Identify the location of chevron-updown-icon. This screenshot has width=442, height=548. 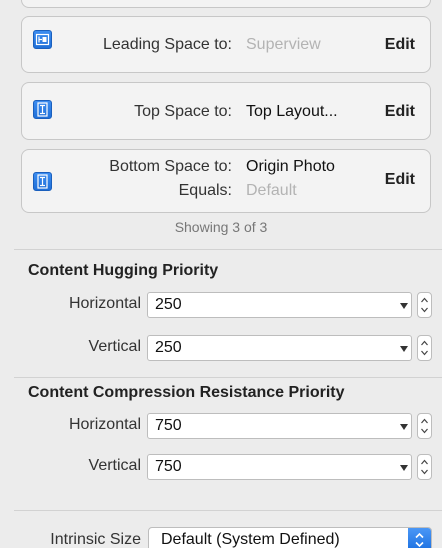
(419, 540).